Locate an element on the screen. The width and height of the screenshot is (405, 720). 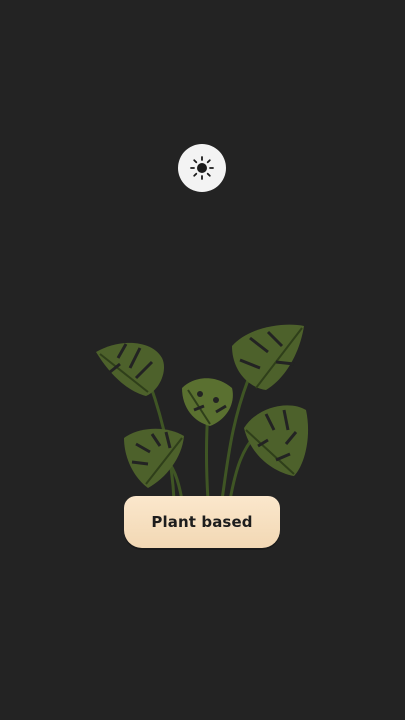
theme-toggle-button is located at coordinates (202, 168).